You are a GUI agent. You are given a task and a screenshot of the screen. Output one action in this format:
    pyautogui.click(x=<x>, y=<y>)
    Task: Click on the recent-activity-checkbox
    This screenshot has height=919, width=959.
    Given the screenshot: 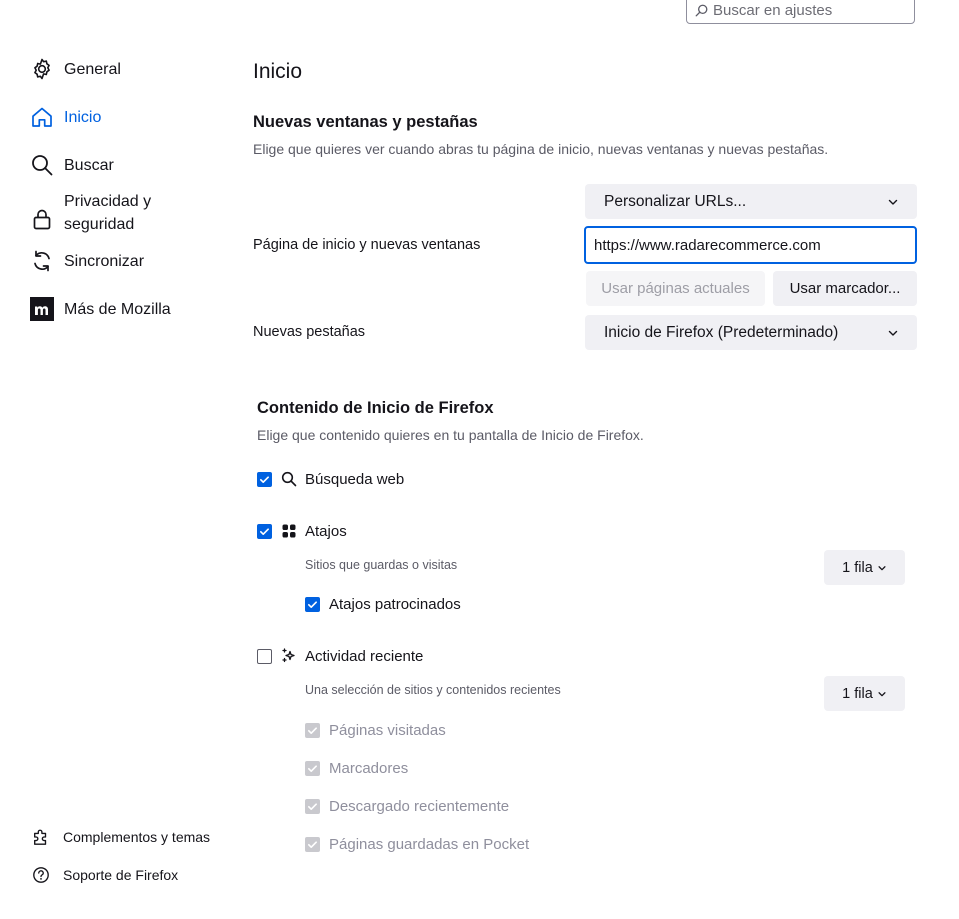 What is the action you would take?
    pyautogui.click(x=264, y=656)
    